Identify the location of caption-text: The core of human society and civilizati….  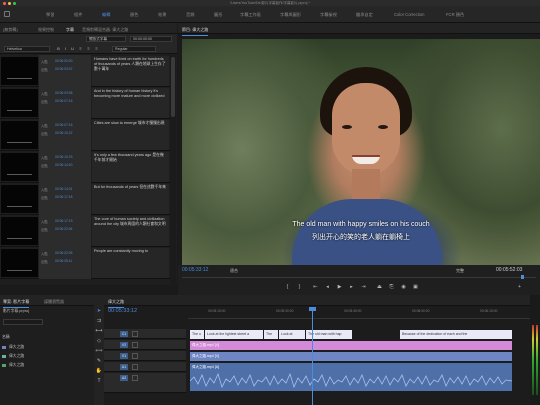
(130, 231).